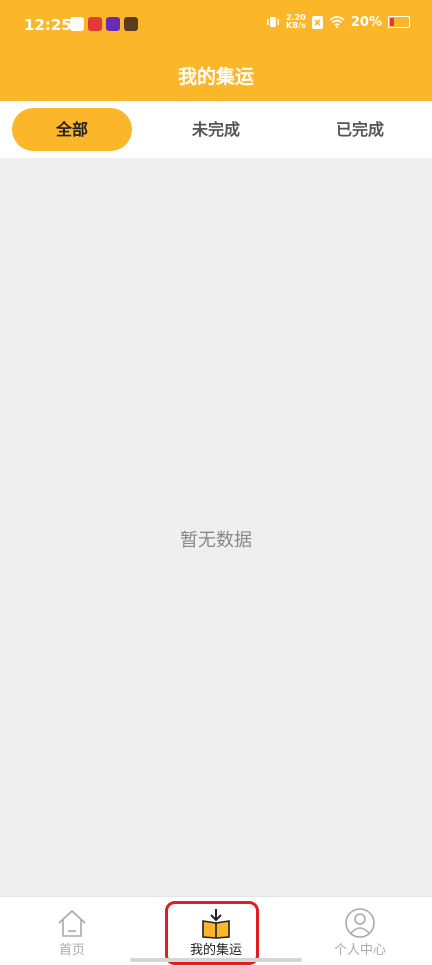  I want to click on nav-item-profile: 个人中心, so click(360, 931).